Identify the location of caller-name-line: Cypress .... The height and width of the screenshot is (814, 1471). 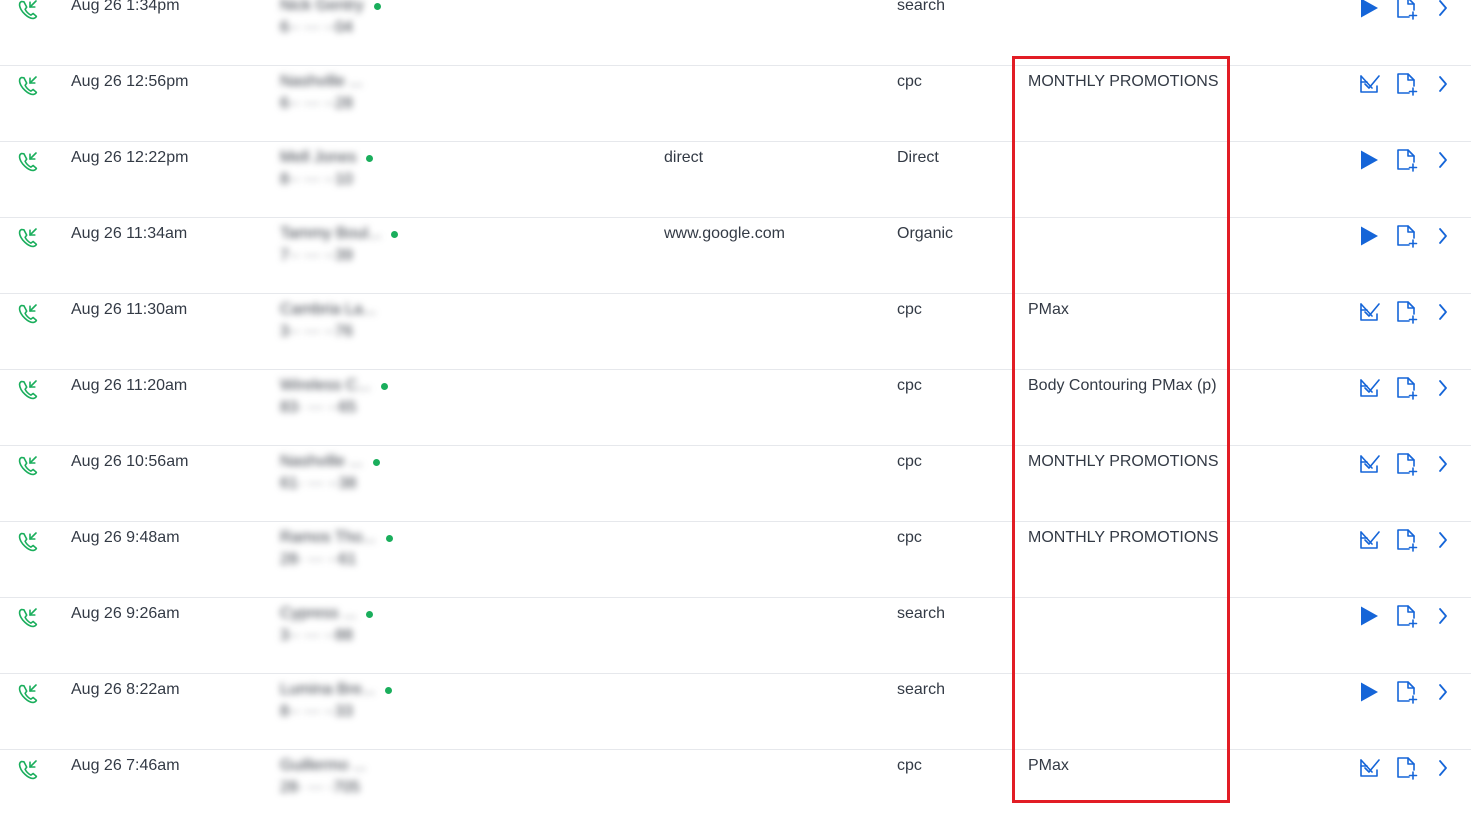
(350, 614).